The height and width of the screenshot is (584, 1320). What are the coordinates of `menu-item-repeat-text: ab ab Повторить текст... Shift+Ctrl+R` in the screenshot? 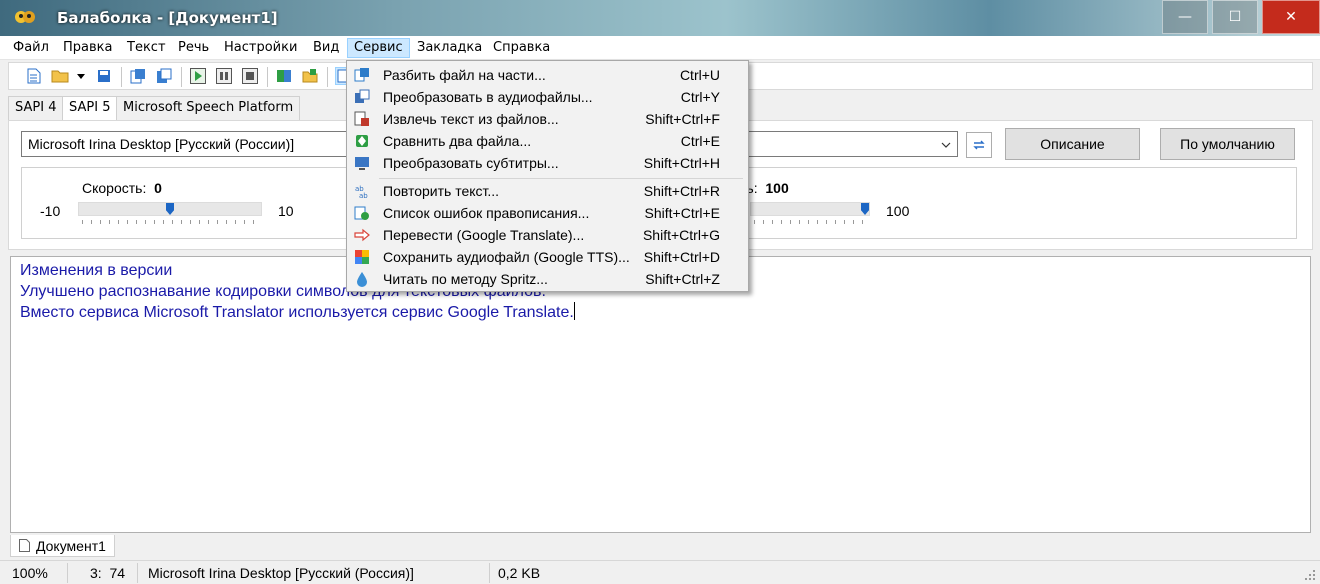 It's located at (547, 191).